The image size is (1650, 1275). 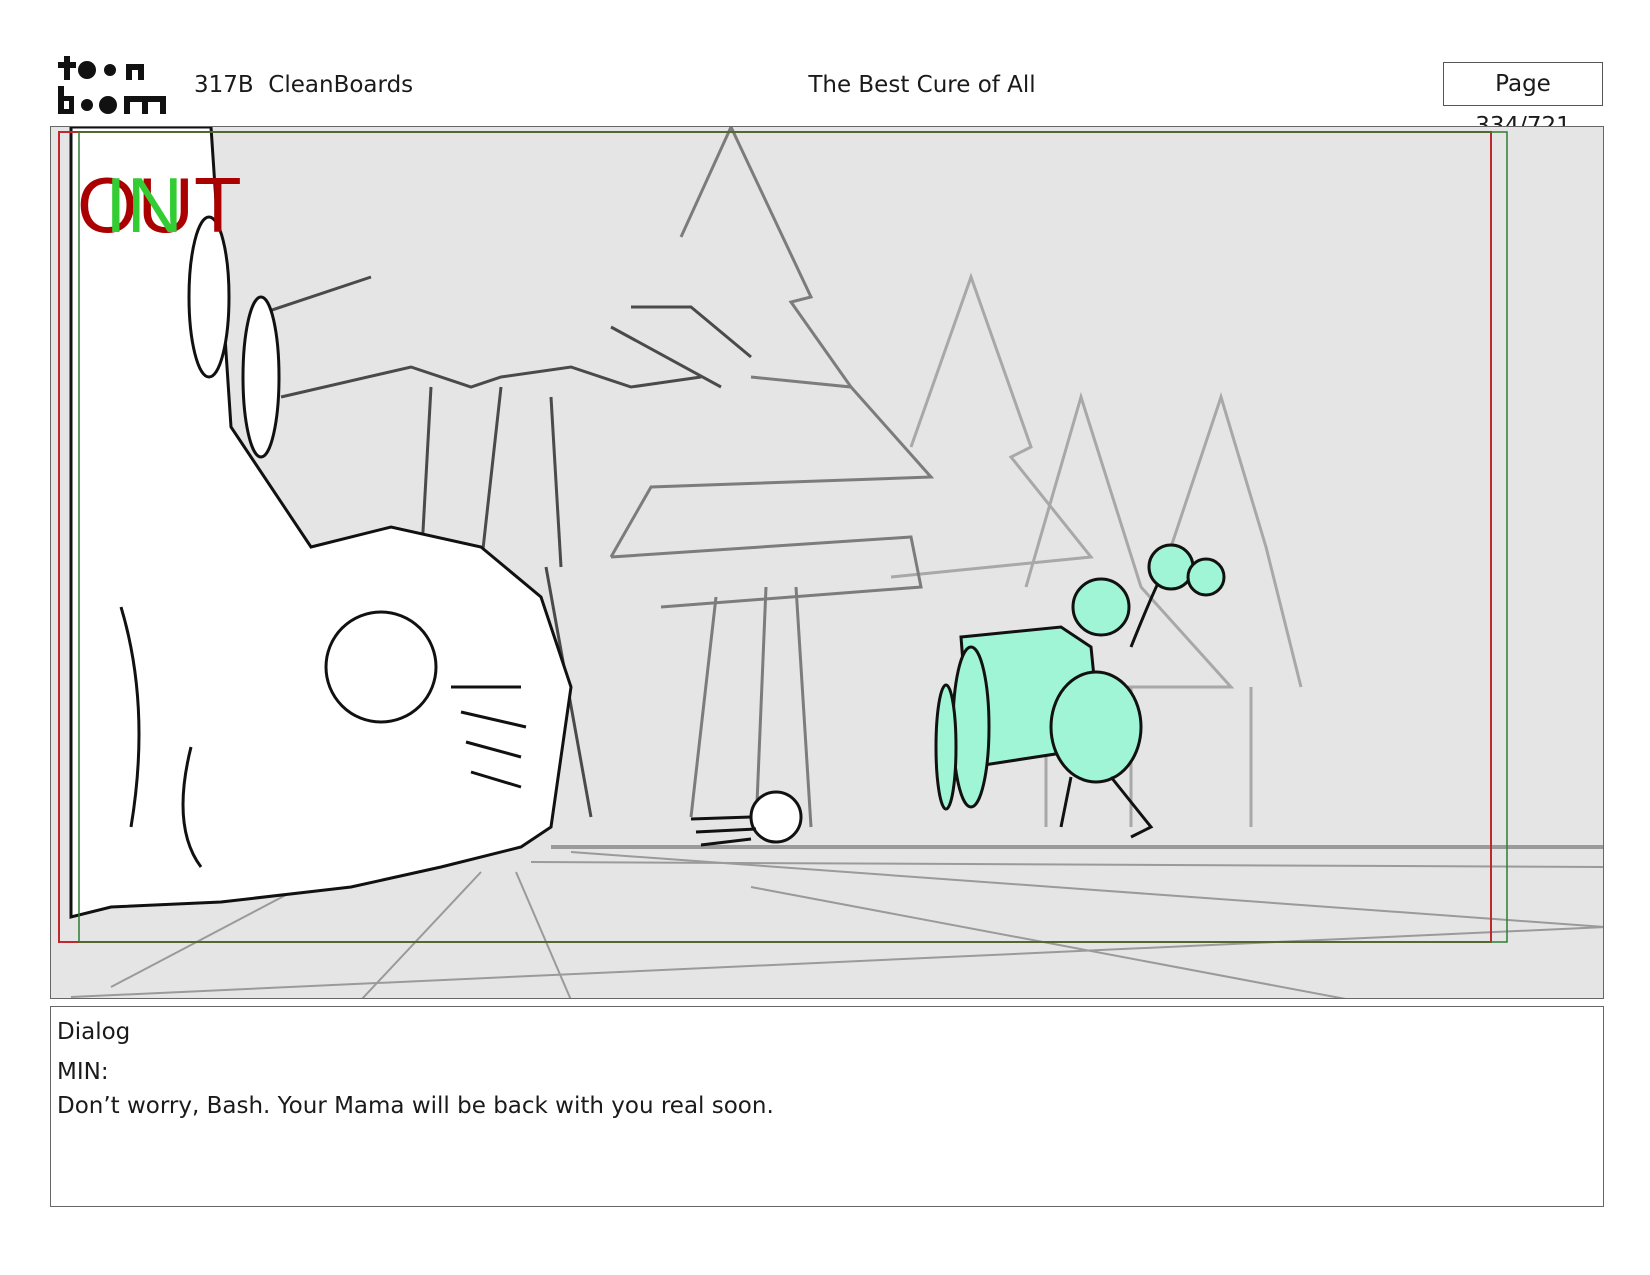 What do you see at coordinates (94, 1032) in the screenshot?
I see `dialog-heading: Dialog` at bounding box center [94, 1032].